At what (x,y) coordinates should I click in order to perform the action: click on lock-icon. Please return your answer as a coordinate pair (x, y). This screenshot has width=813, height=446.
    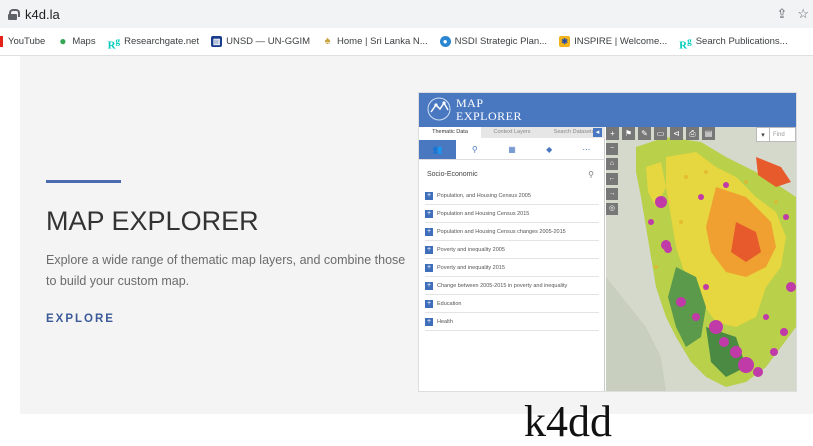
    Looking at the image, I should click on (14, 14).